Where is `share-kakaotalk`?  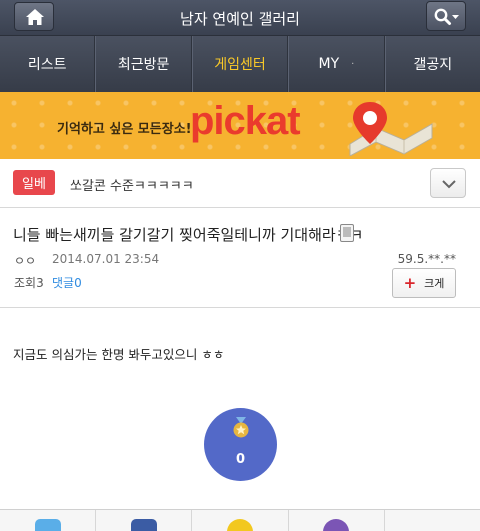 share-kakaotalk is located at coordinates (240, 520).